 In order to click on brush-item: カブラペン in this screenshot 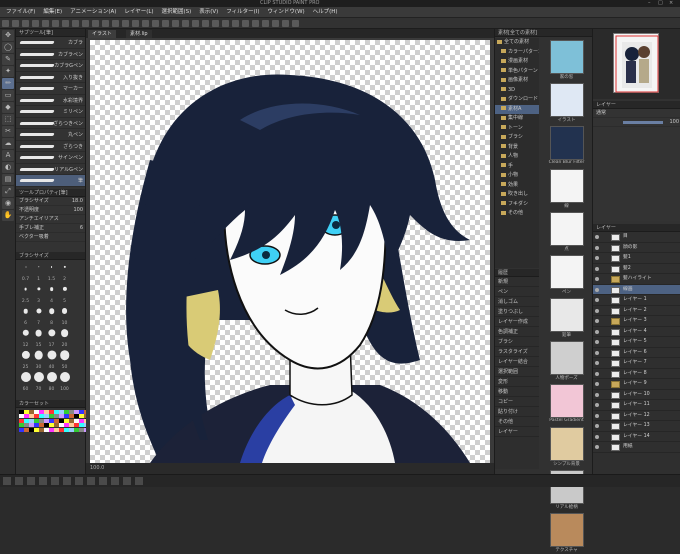, I will do `click(50, 54)`.